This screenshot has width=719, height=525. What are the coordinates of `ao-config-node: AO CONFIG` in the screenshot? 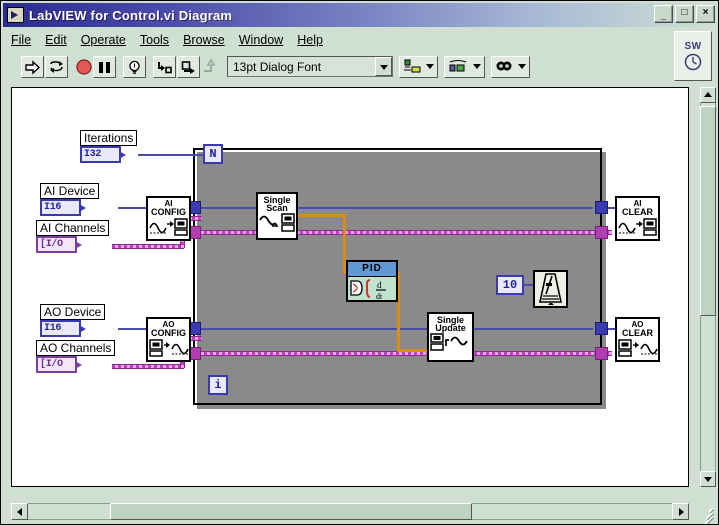 It's located at (168, 339).